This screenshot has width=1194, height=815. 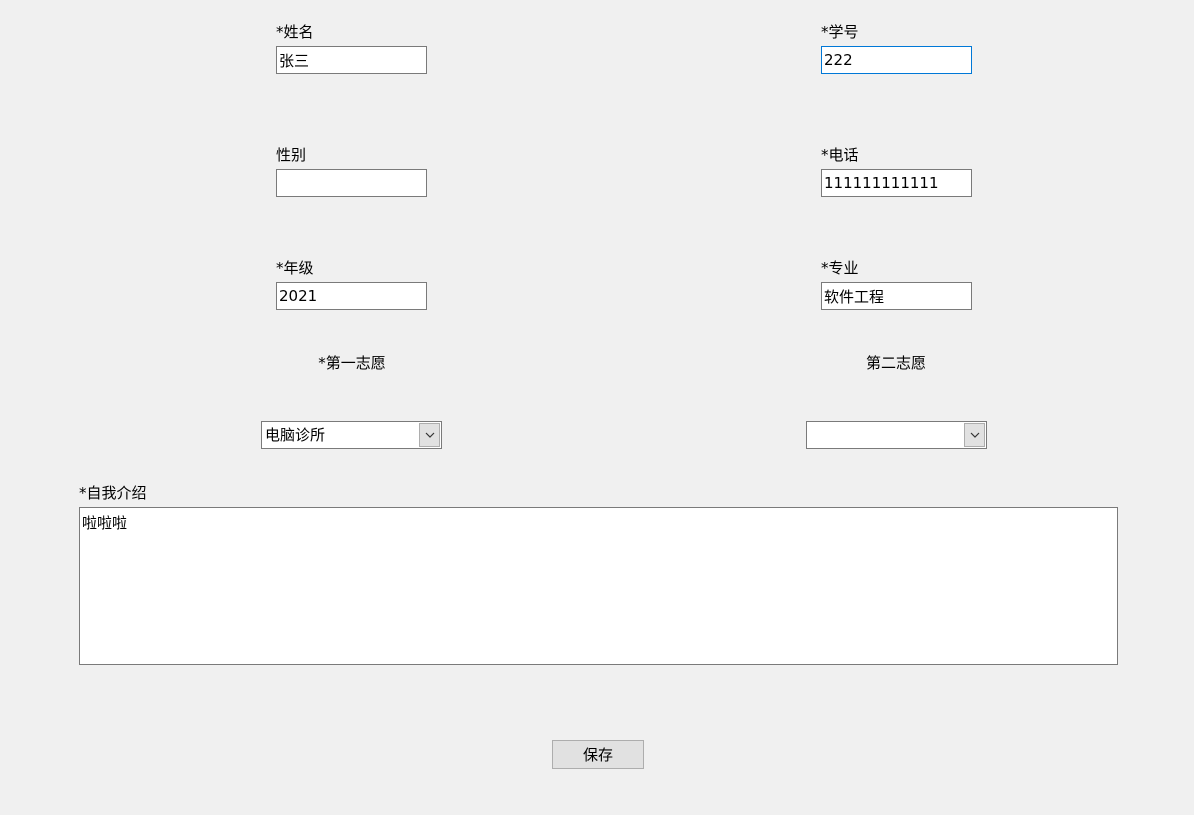 What do you see at coordinates (598, 754) in the screenshot?
I see `save-button: 保存` at bounding box center [598, 754].